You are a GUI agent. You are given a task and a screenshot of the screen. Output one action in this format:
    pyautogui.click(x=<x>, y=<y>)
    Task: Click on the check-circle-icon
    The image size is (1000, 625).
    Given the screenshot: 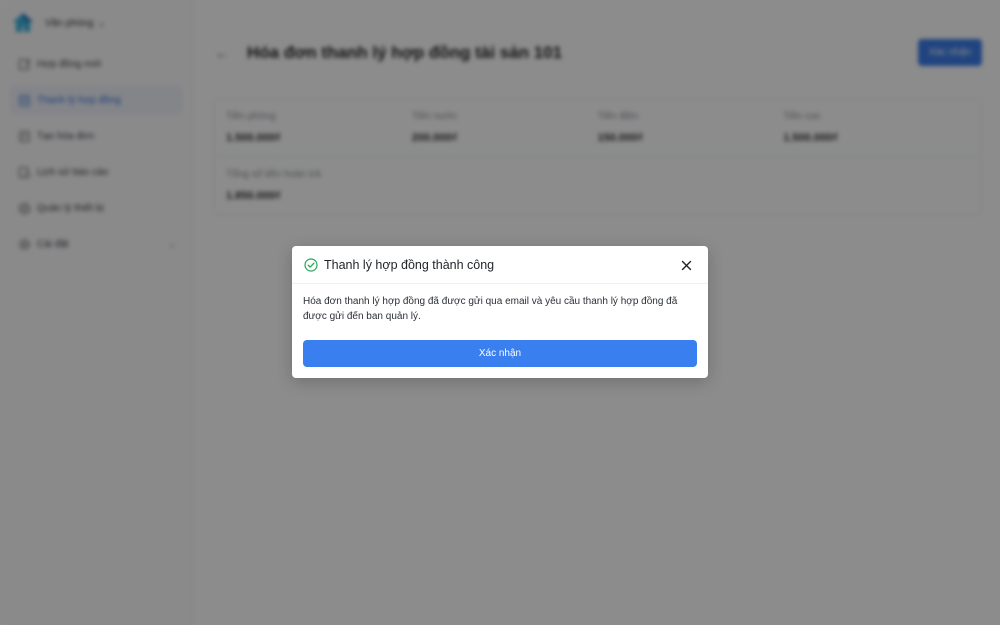 What is the action you would take?
    pyautogui.click(x=311, y=264)
    